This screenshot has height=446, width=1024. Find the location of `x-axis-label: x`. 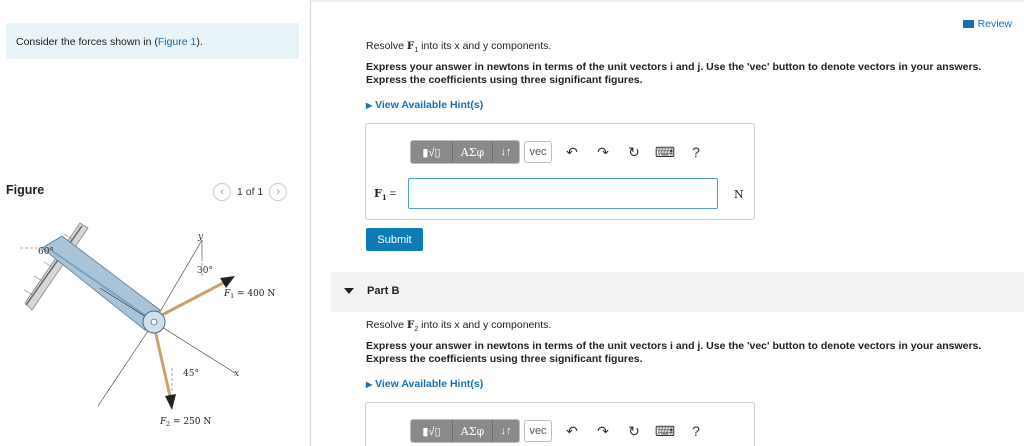

x-axis-label: x is located at coordinates (236, 374).